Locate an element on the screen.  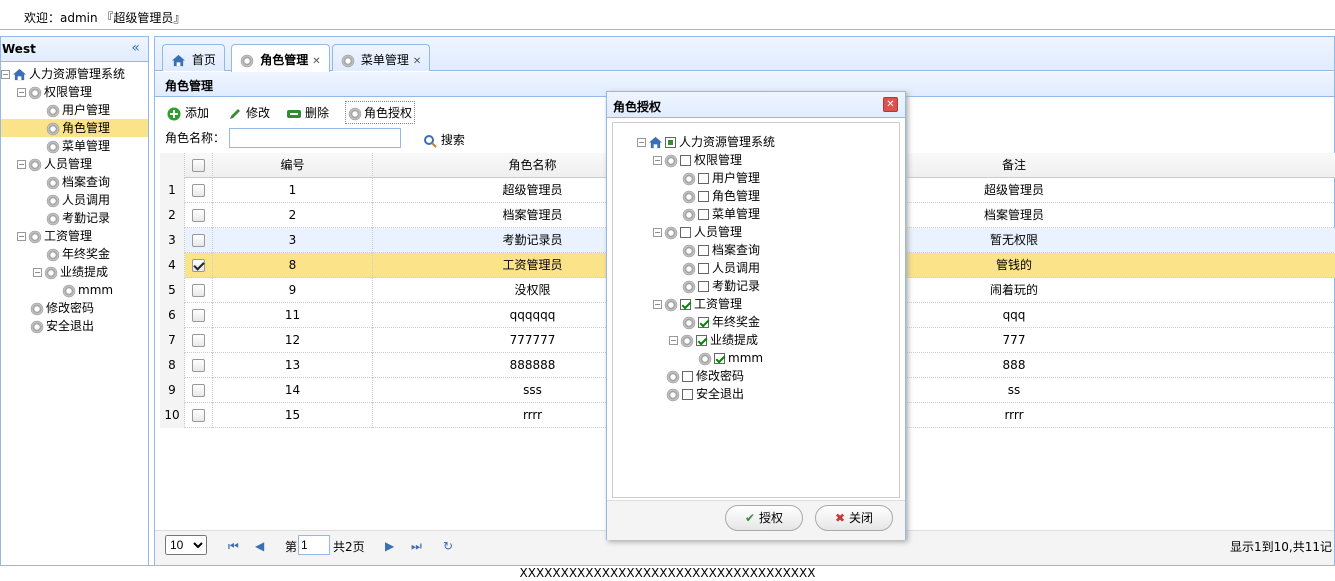
permission-node: − 人员管理 is located at coordinates (697, 232).